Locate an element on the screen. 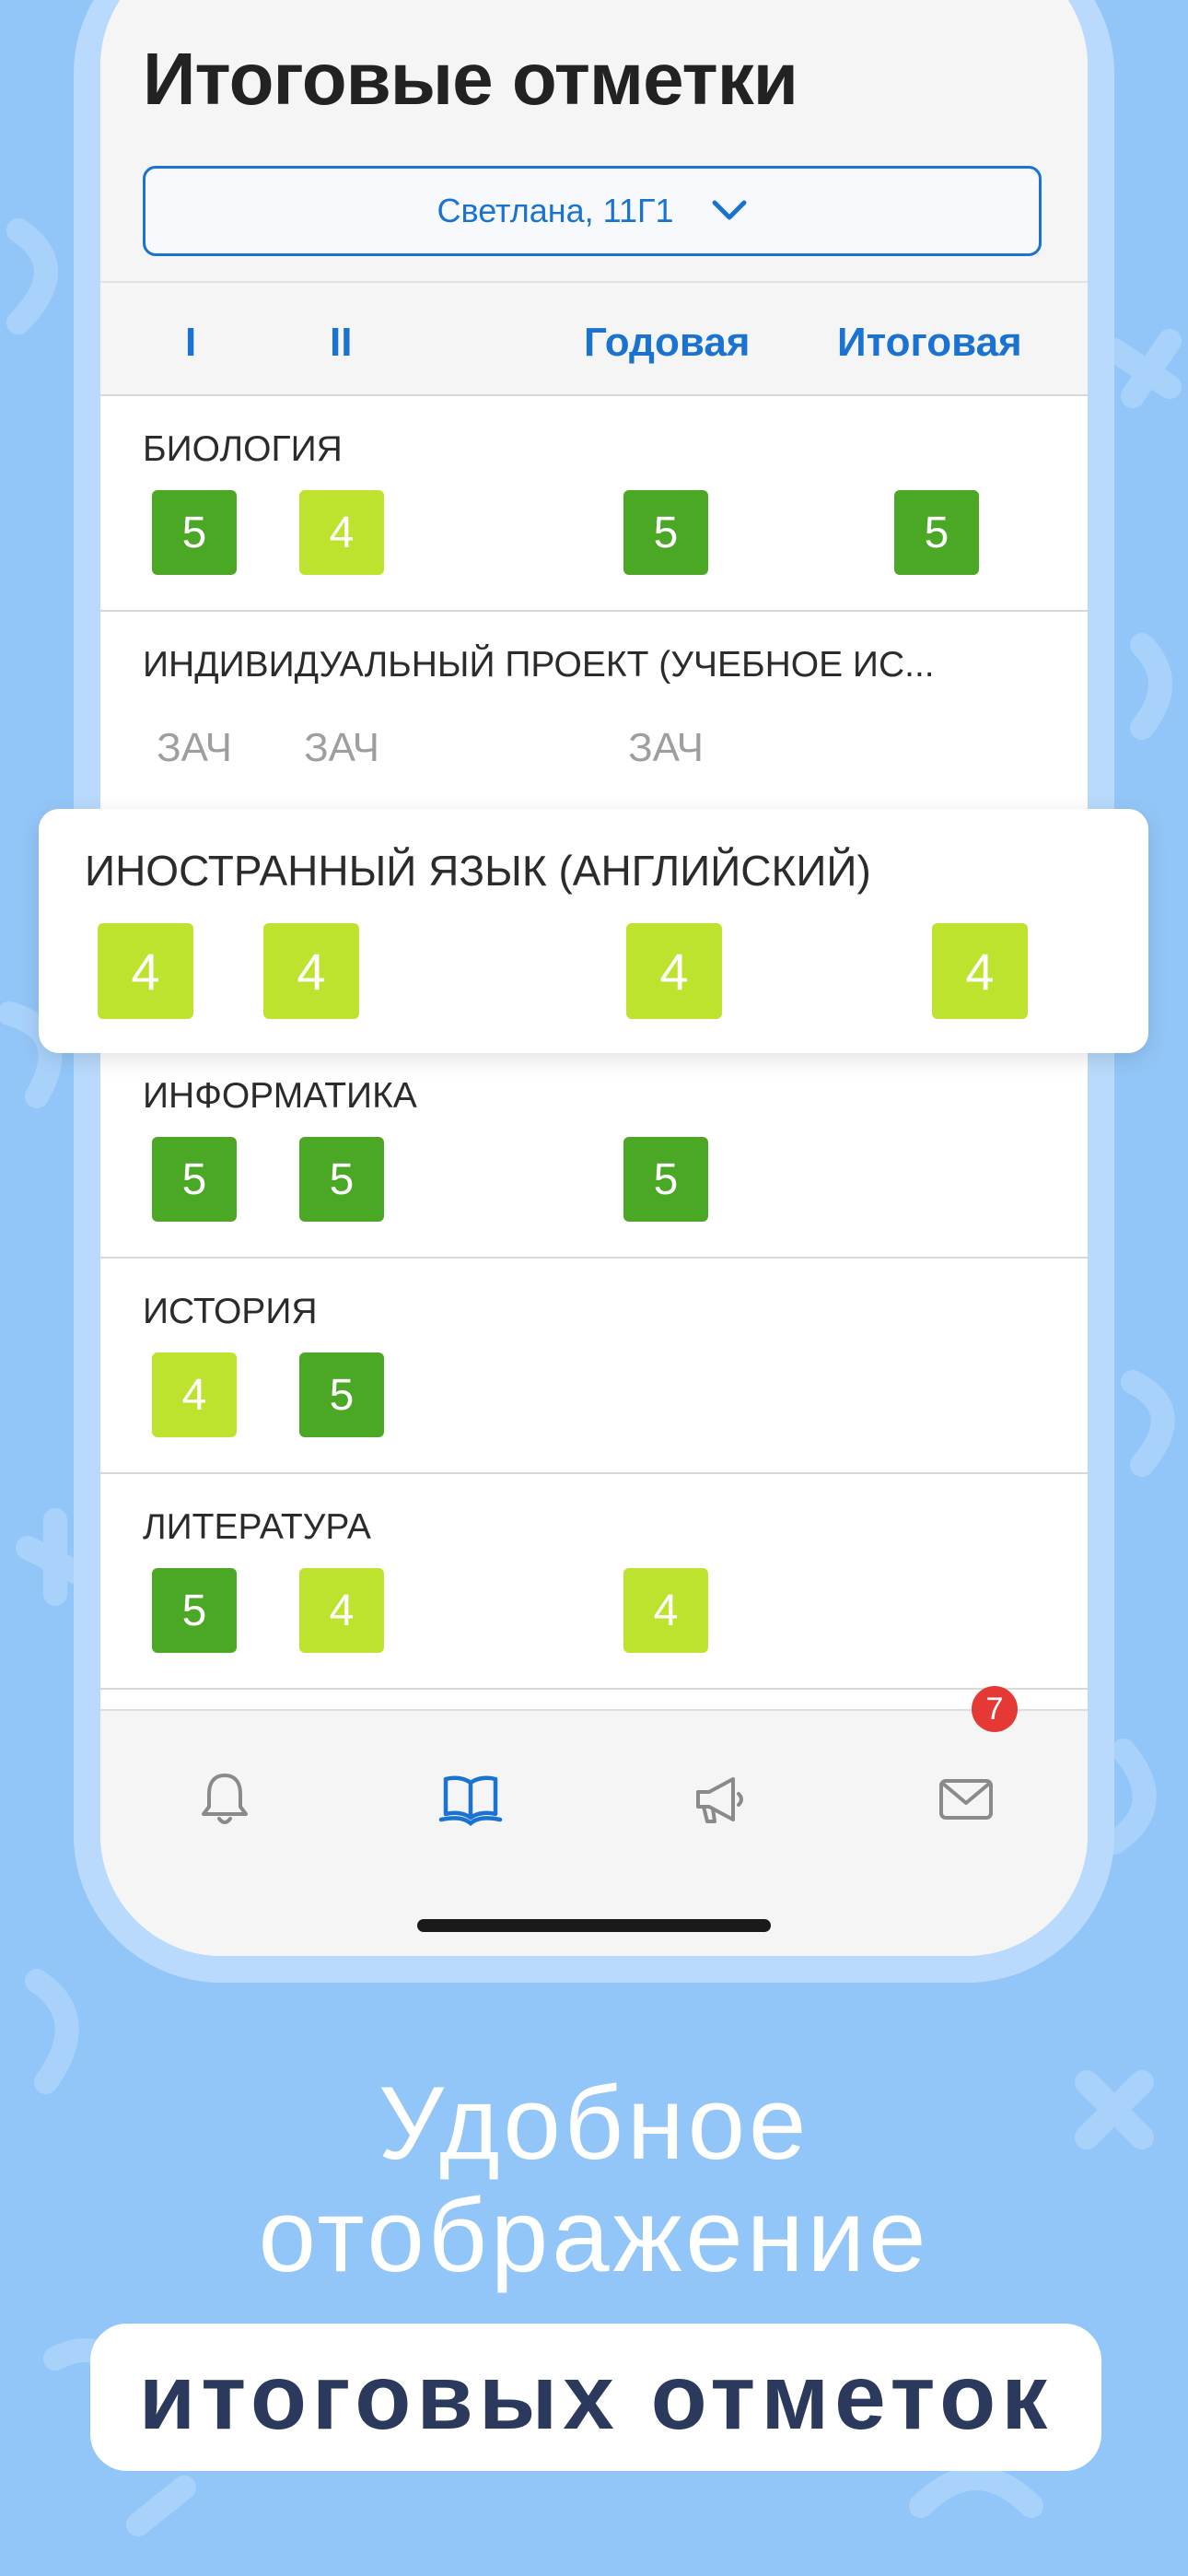  grade-final: 5 is located at coordinates (937, 532).